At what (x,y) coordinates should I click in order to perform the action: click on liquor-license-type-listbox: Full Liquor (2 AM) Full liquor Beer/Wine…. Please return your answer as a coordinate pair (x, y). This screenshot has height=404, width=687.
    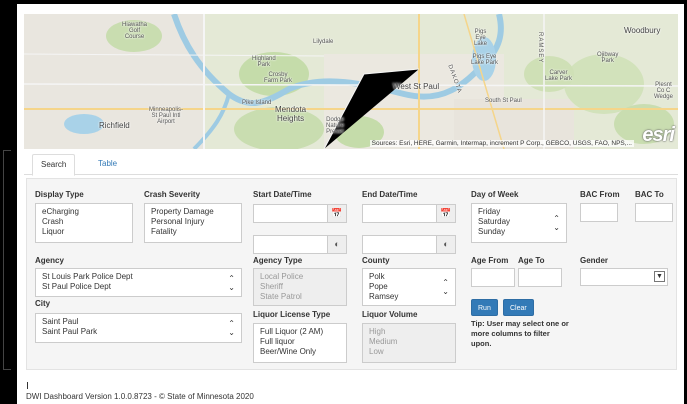
    Looking at the image, I should click on (300, 343).